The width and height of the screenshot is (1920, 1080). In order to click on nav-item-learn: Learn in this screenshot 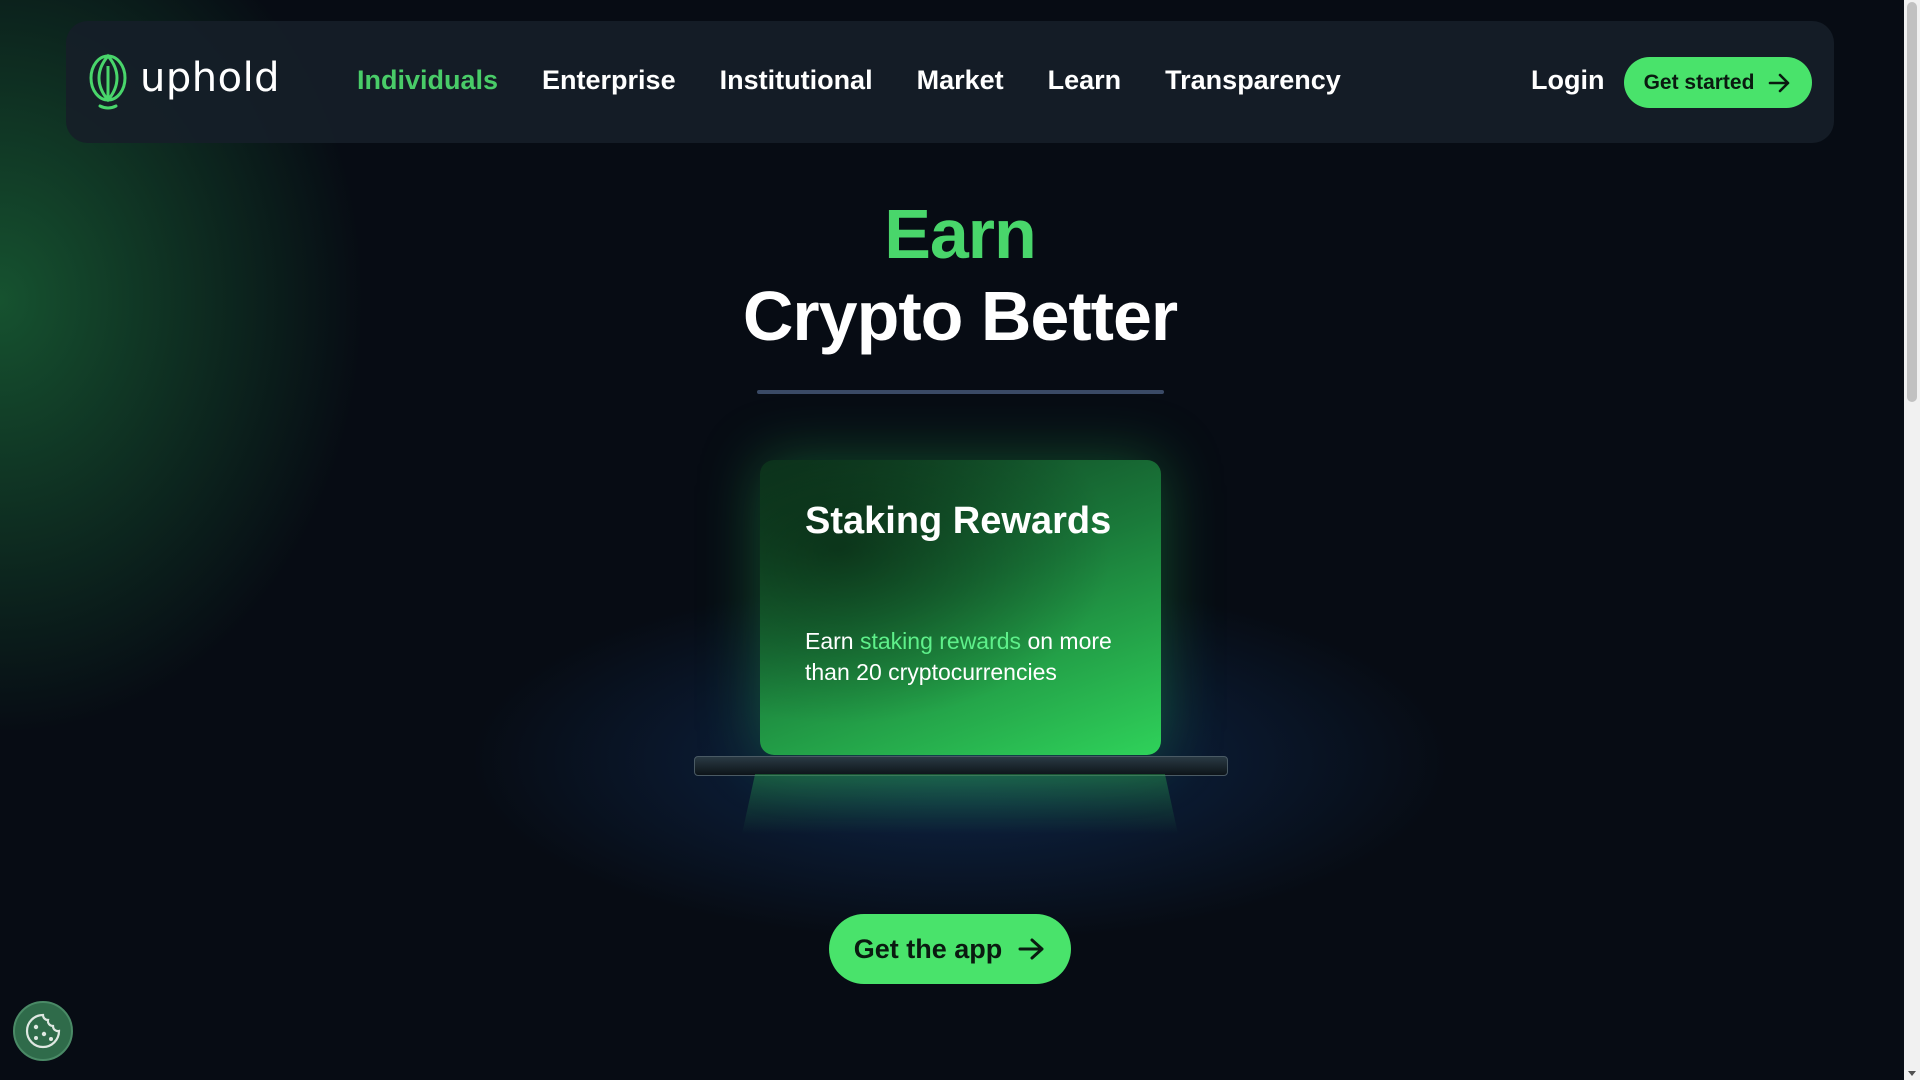, I will do `click(1085, 80)`.